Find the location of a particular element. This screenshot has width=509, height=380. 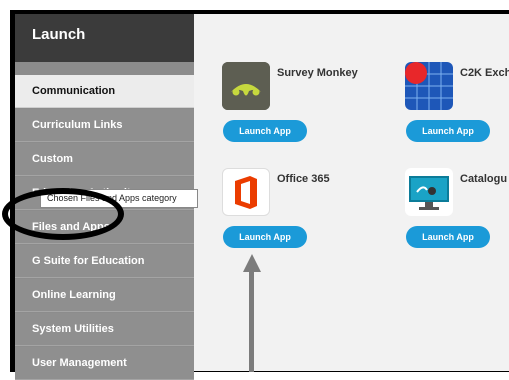

sidebar-item-communication: Communication is located at coordinates (104, 91).